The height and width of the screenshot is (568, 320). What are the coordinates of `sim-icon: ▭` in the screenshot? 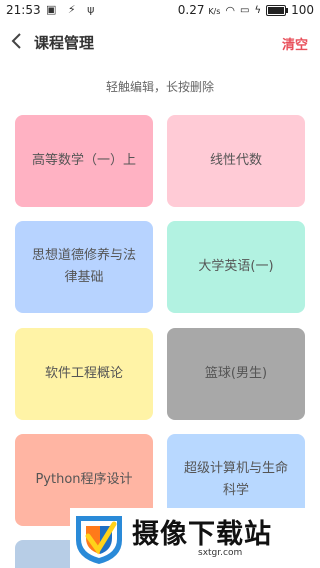 It's located at (245, 10).